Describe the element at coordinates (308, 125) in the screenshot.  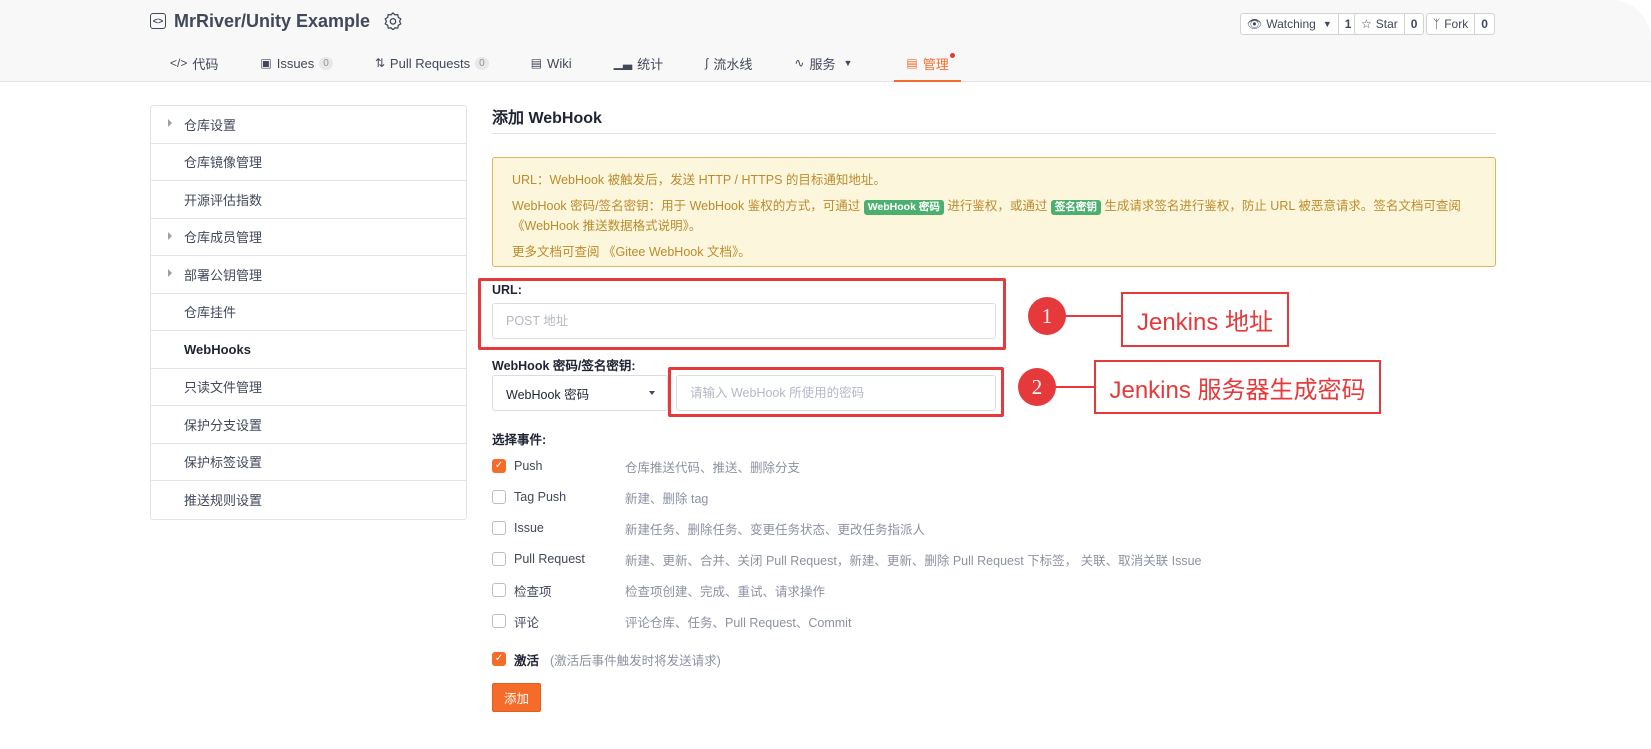
I see `sidebar-item-repo-settings: 仓库设置` at that location.